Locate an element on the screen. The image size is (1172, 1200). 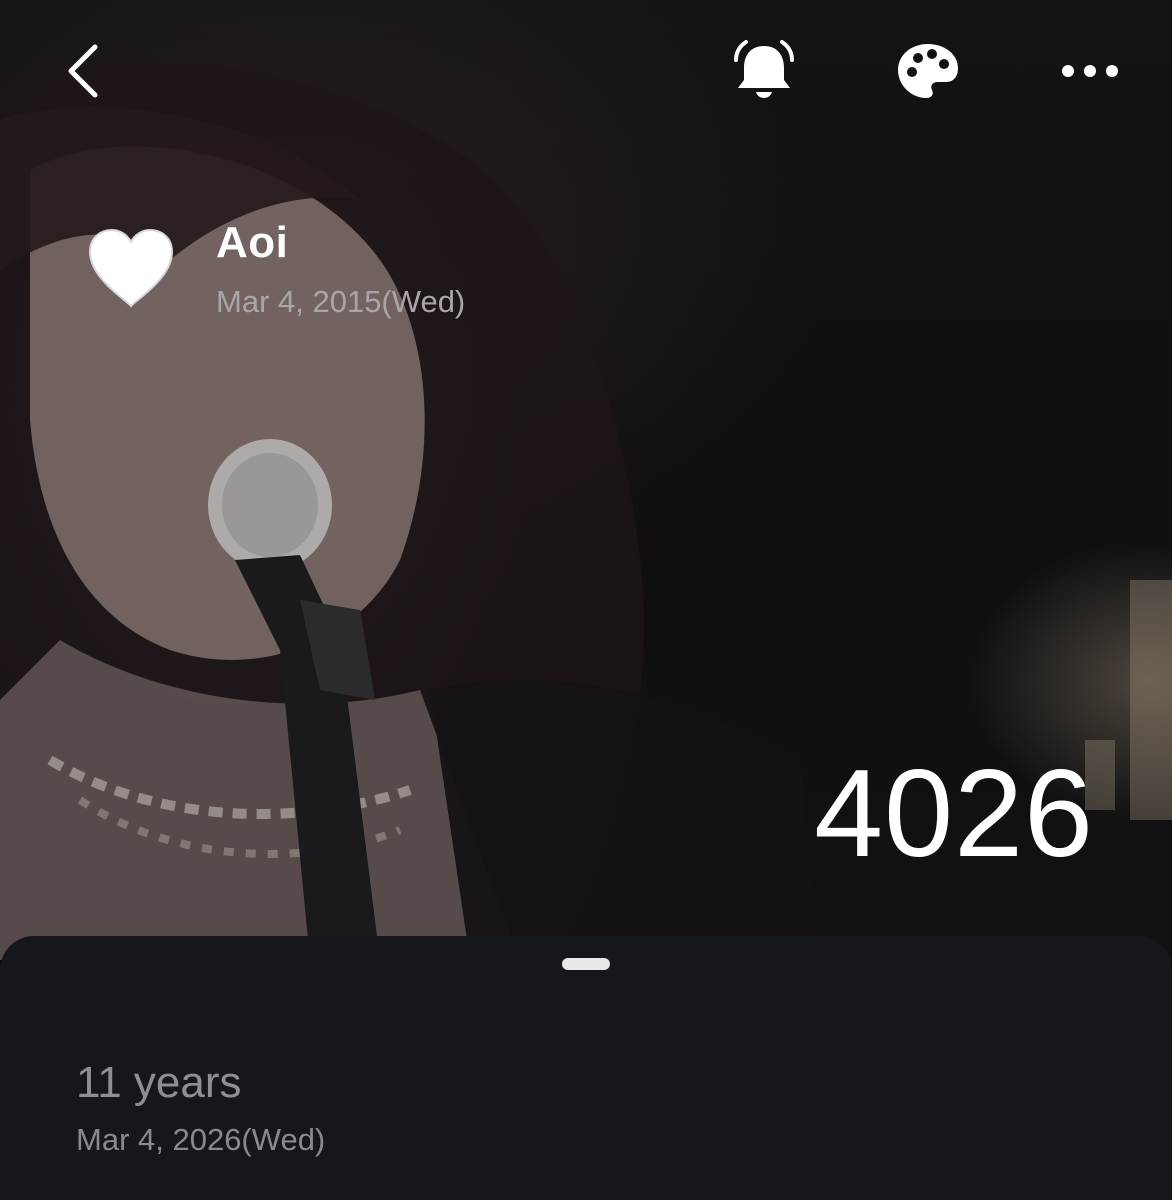
ellipsis-horizontal-icon is located at coordinates (1090, 71).